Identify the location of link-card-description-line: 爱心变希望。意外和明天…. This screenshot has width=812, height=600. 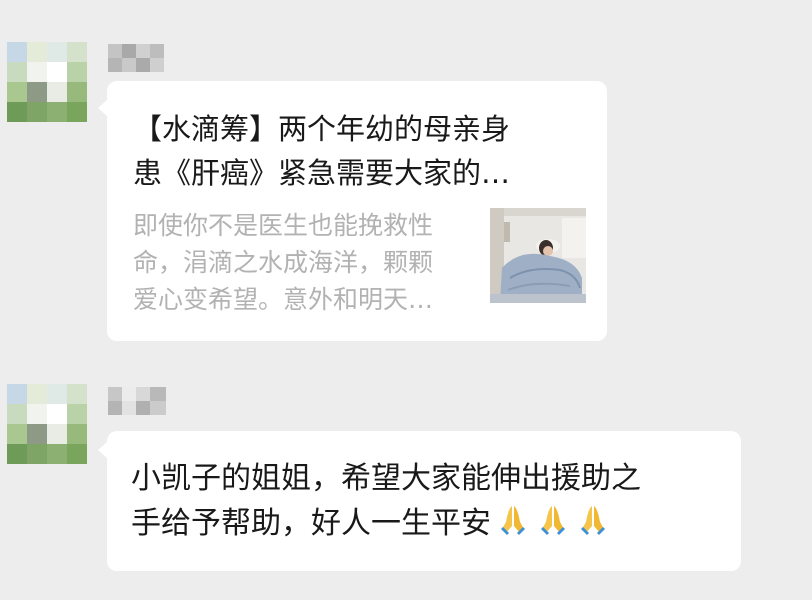
(283, 299).